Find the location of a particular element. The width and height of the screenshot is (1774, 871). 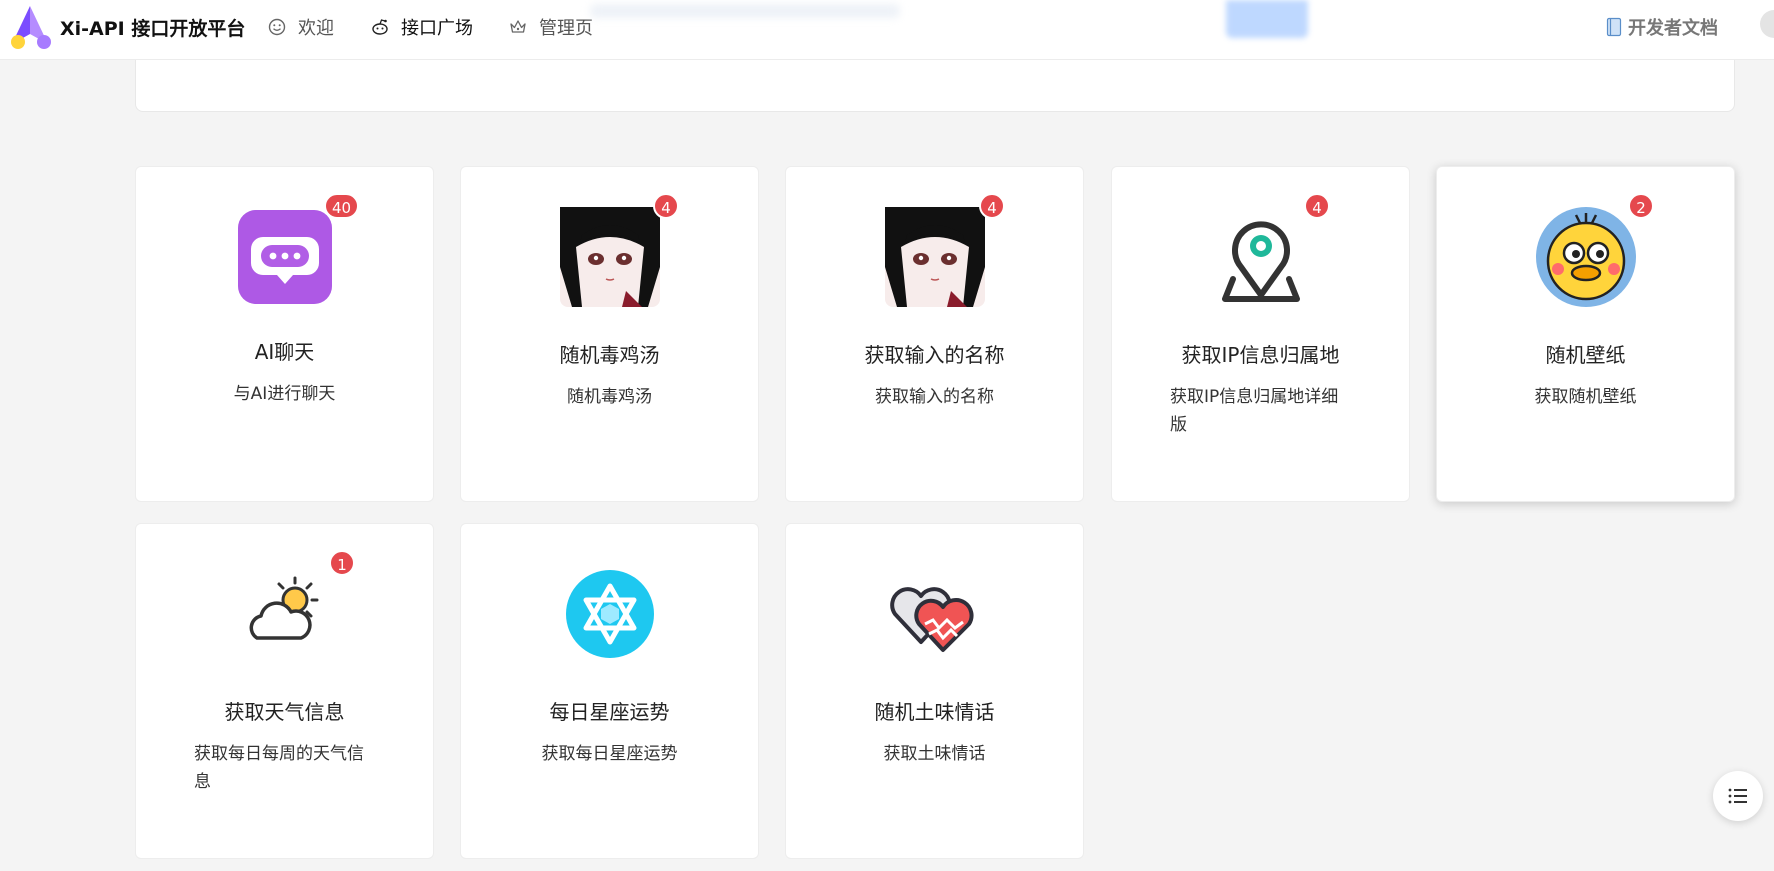

card-title: 获取天气信息 is located at coordinates (284, 712).